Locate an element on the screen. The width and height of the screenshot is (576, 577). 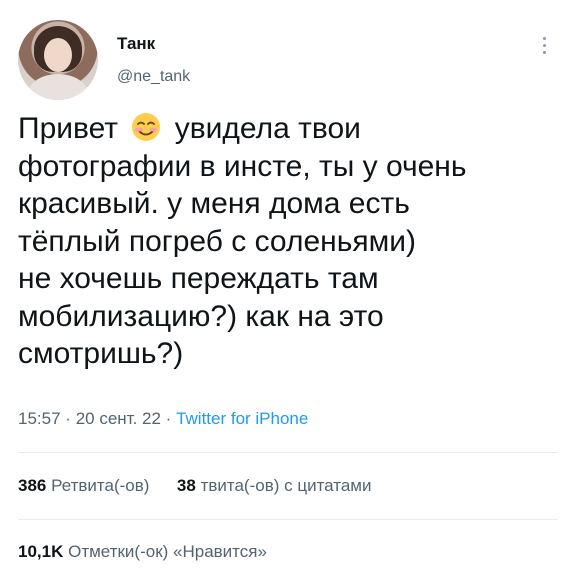
tweet-line: смотришь?) is located at coordinates (101, 353).